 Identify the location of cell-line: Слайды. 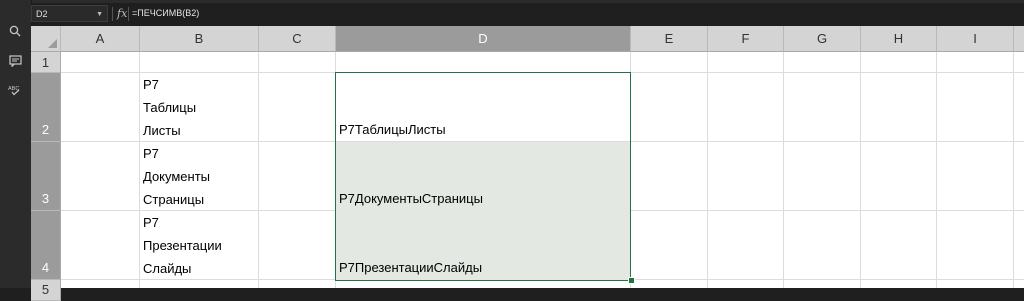
(167, 268).